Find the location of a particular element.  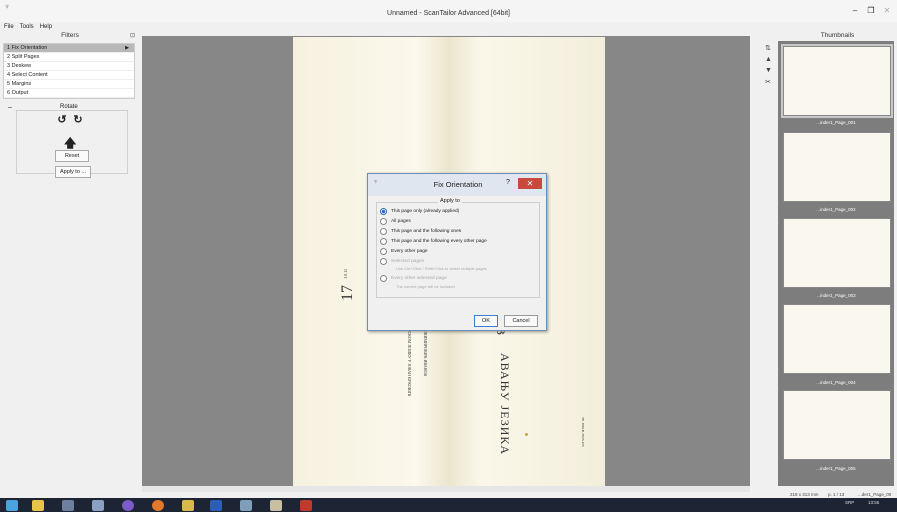

undock-icon: ⊡ is located at coordinates (132, 35).